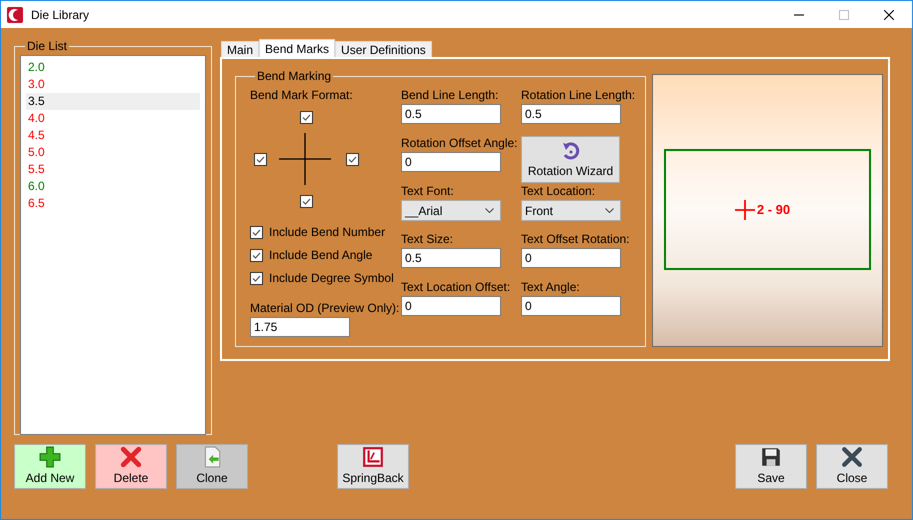 This screenshot has width=913, height=520. Describe the element at coordinates (212, 466) in the screenshot. I see `clone-button: Clone` at that location.